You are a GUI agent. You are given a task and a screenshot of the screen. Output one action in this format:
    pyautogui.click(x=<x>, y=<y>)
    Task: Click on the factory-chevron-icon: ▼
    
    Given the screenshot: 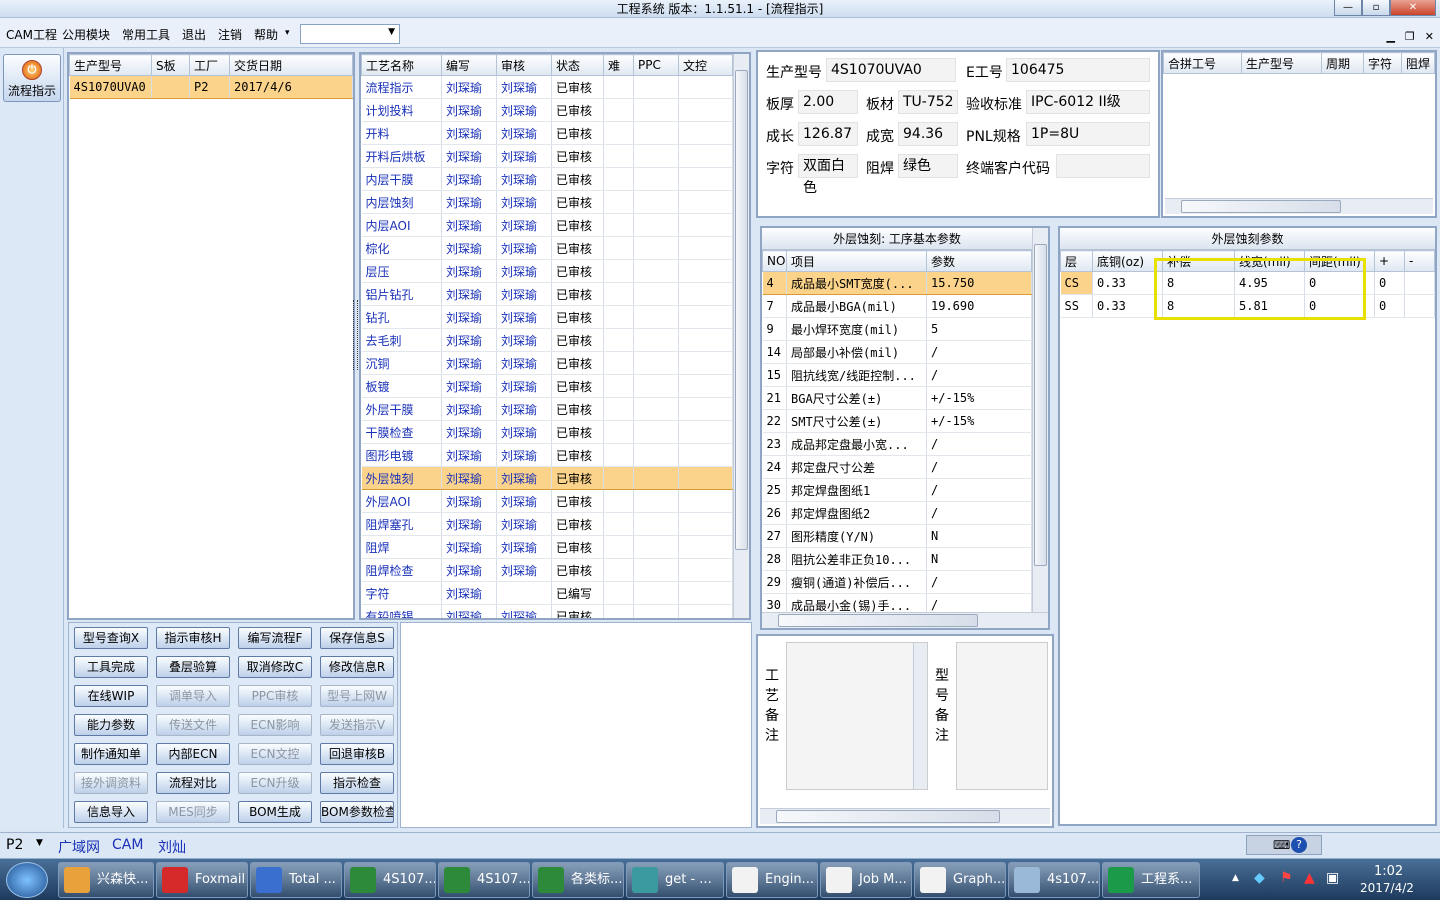 What is the action you would take?
    pyautogui.click(x=39, y=843)
    